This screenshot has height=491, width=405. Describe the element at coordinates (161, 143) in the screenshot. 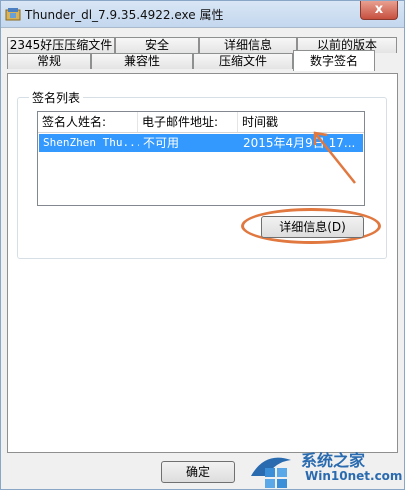

I see `email-cell: 不可用` at that location.